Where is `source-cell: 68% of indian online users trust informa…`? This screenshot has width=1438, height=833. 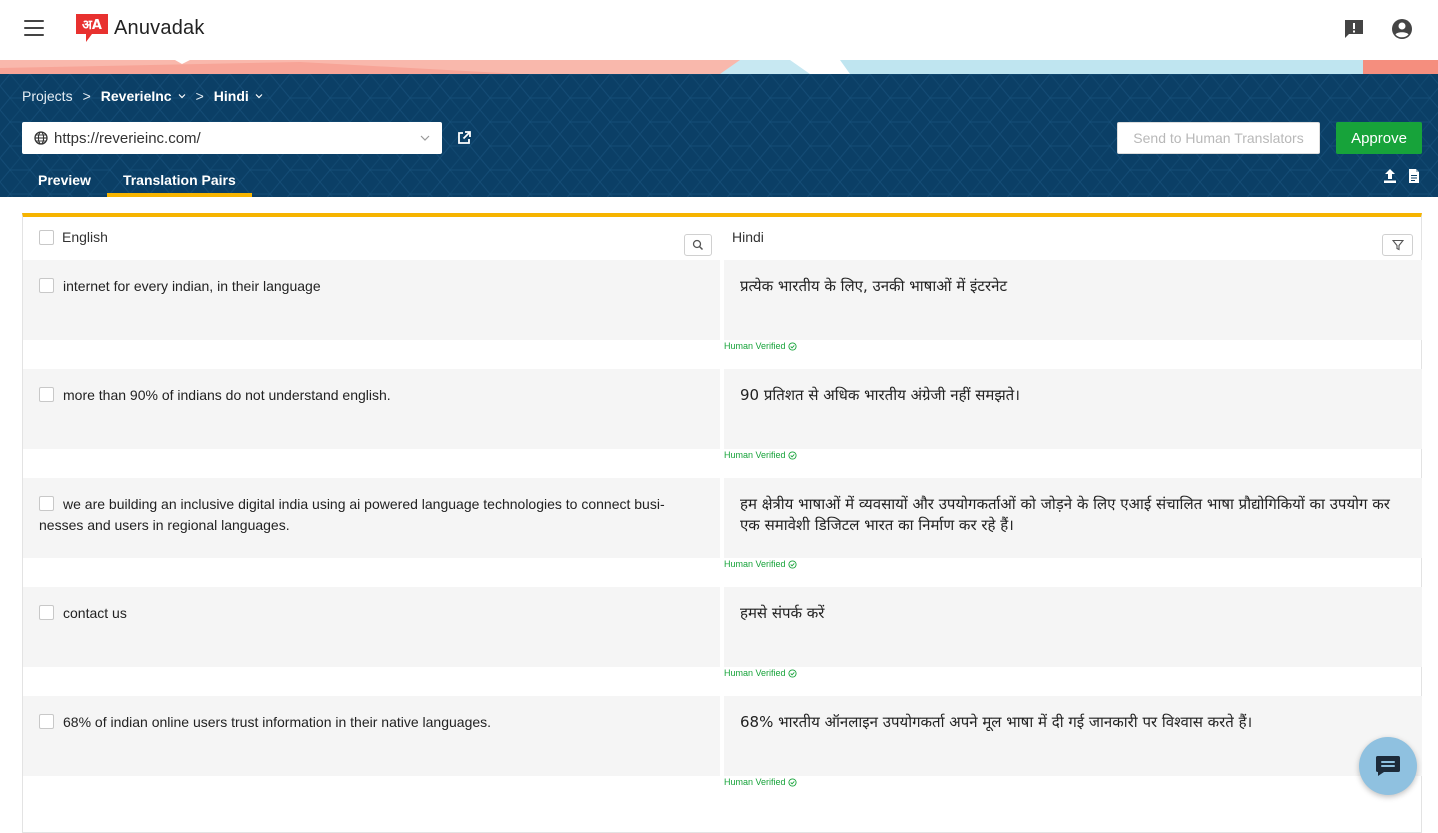 source-cell: 68% of indian online users trust informa… is located at coordinates (371, 736).